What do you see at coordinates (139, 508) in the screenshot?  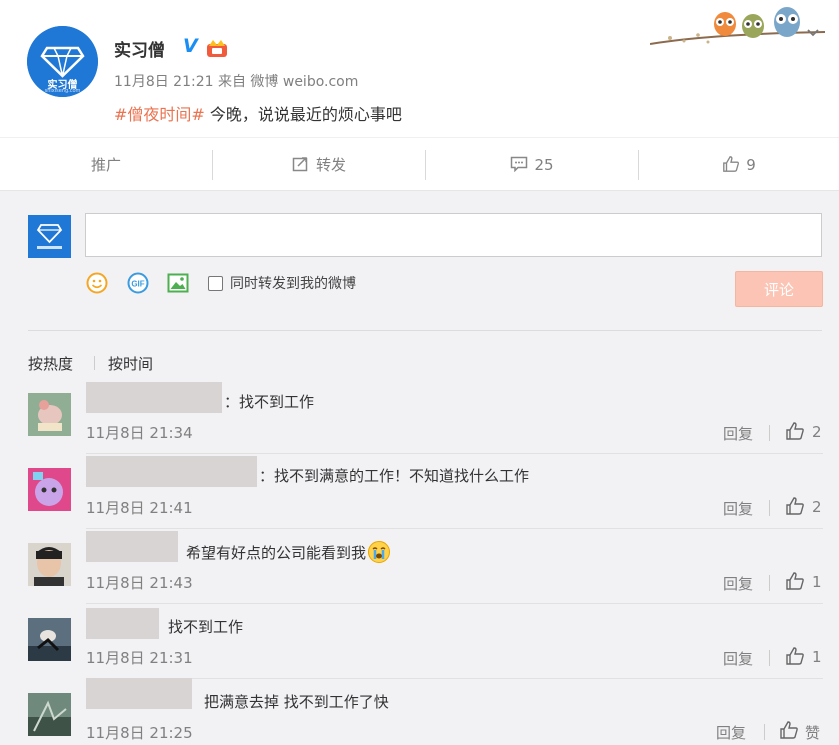 I see `comment-time: 11月8日 21:41` at bounding box center [139, 508].